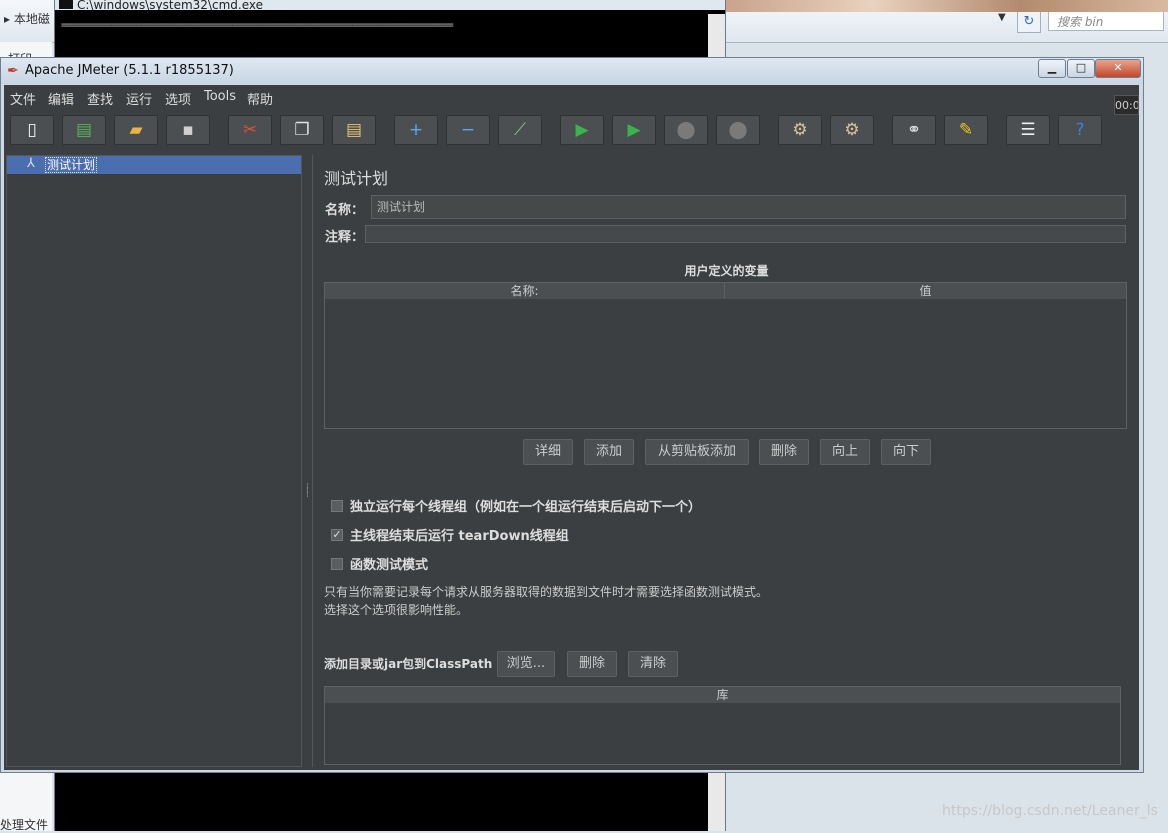 Image resolution: width=1168 pixels, height=833 pixels. What do you see at coordinates (307, 491) in the screenshot?
I see `panel-splitter: ⁞ ⁞ ⁞` at bounding box center [307, 491].